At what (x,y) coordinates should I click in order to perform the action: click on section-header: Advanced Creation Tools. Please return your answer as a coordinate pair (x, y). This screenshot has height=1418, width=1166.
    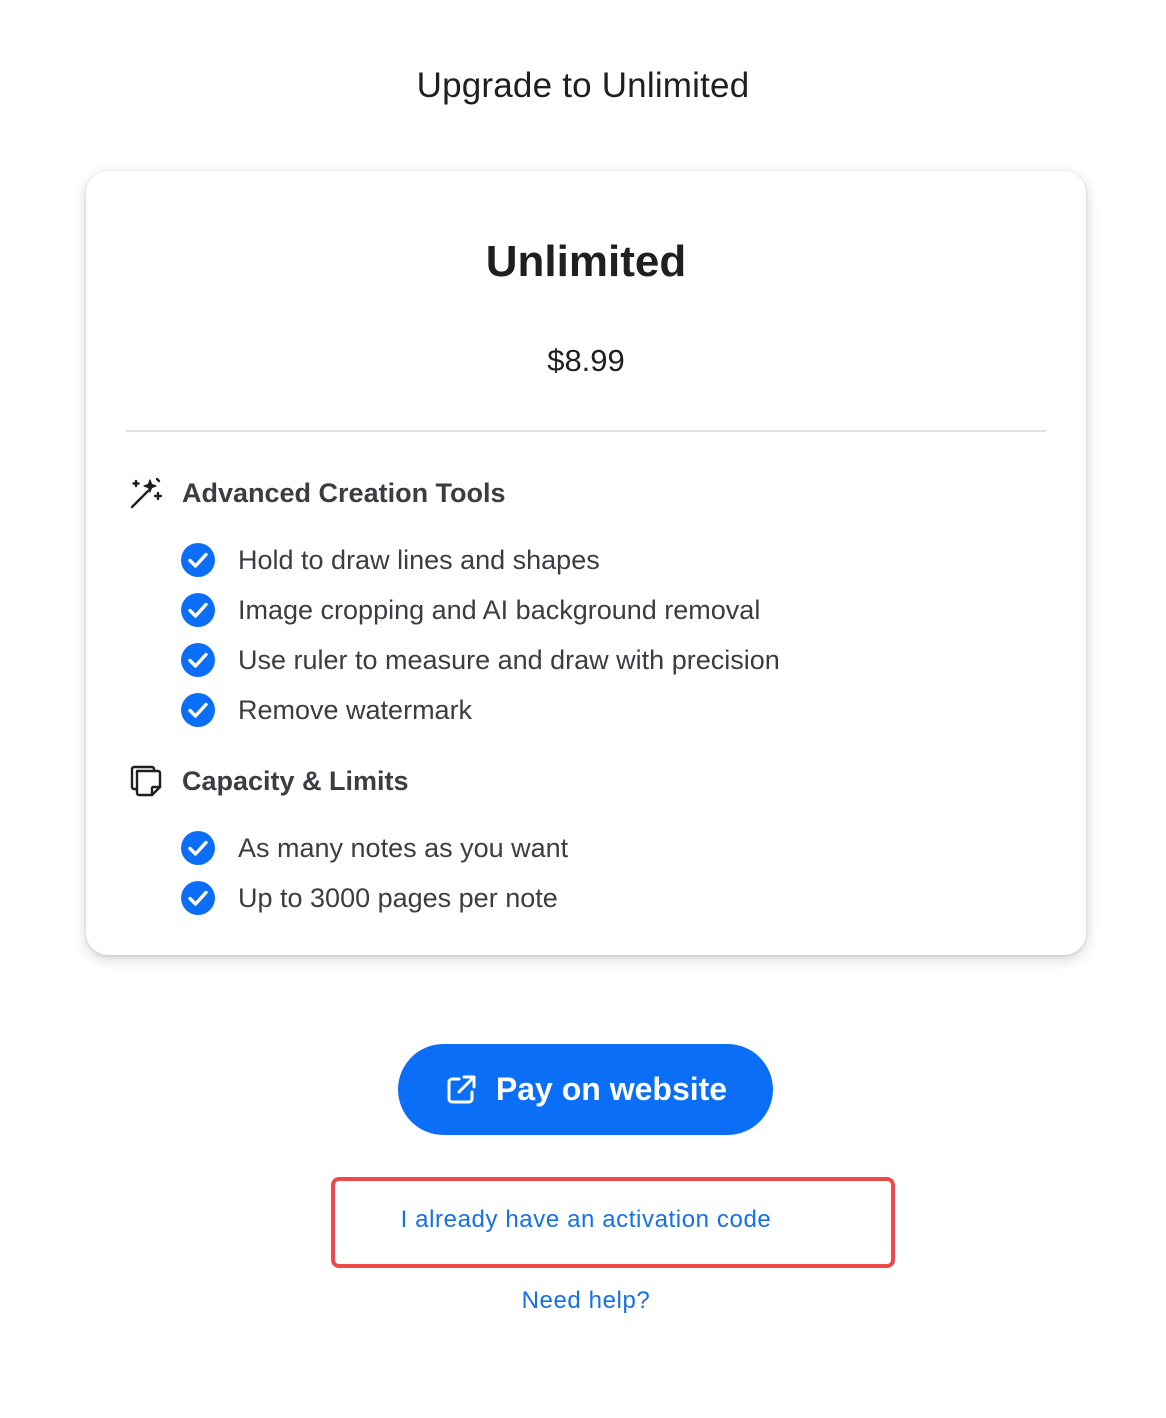
    Looking at the image, I should click on (576, 493).